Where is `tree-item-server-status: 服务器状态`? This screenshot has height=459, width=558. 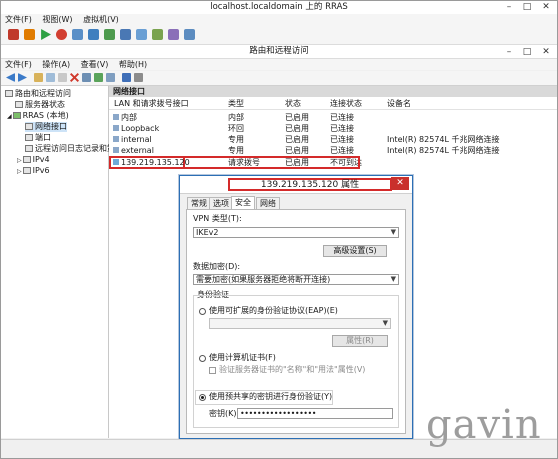
tree-item-server-status: 服务器状态 is located at coordinates (40, 105).